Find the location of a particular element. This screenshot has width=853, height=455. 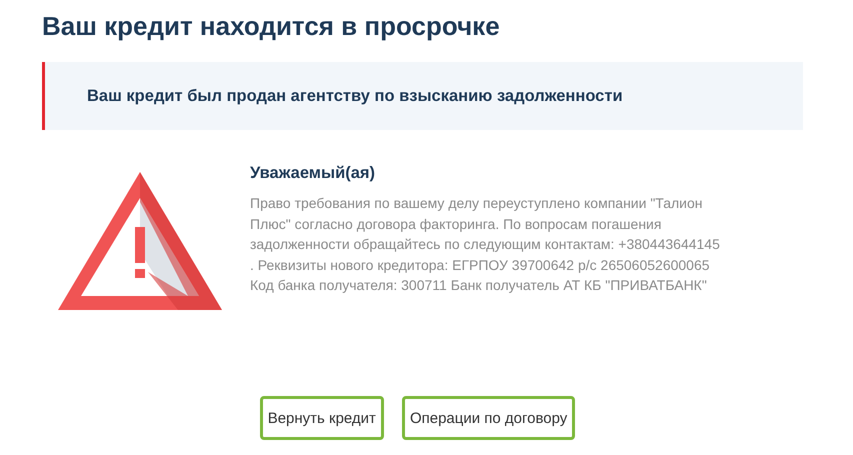

message-paragraph: Право требования по вашему делу переуступлено компании "Талион Плюс" согласно договора факторинга. По вопросам погашения задолженности обращайтесь по следующим контактам: +380443644145 . Реквизиты нового кредитора: ЕГРПОУ 39700642 р/с 26506052600065 Код банка получателя: 300711 Банк получатель АТ КБ "ПРИВАТБАНК" is located at coordinates (485, 244).